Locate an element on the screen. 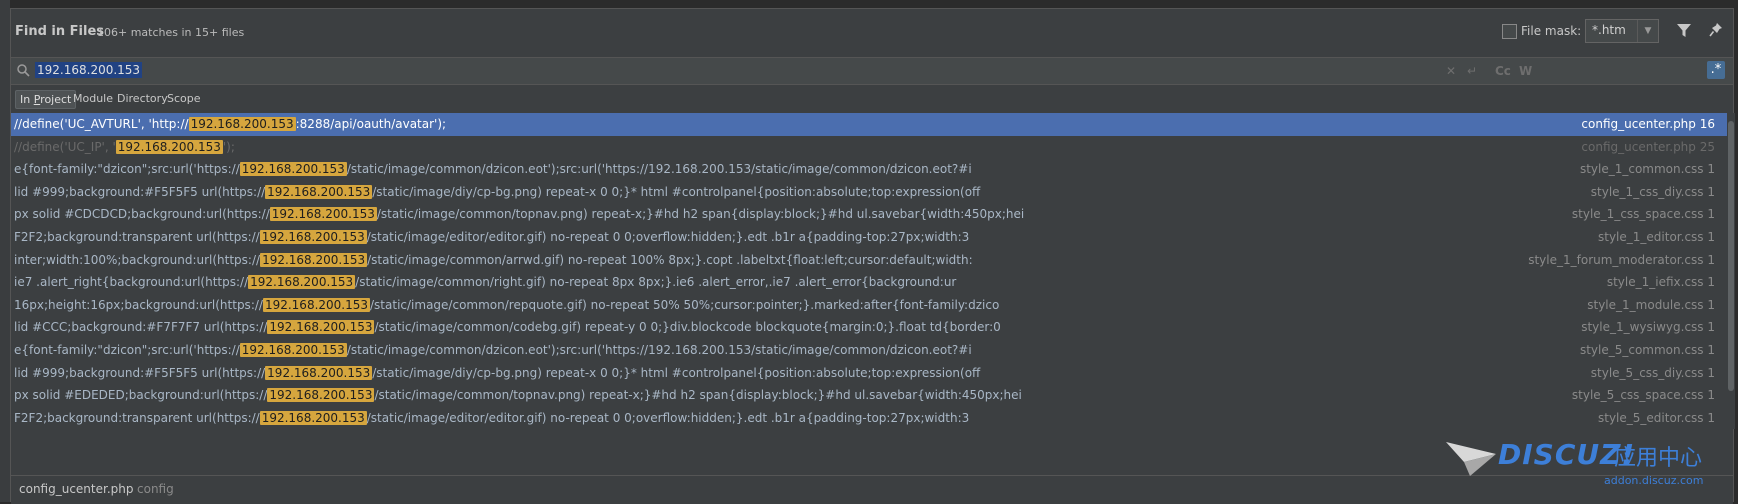 The width and height of the screenshot is (1738, 504). result-code-before: lid #CCC;background:#F7F7F7 url(https:// is located at coordinates (141, 327).